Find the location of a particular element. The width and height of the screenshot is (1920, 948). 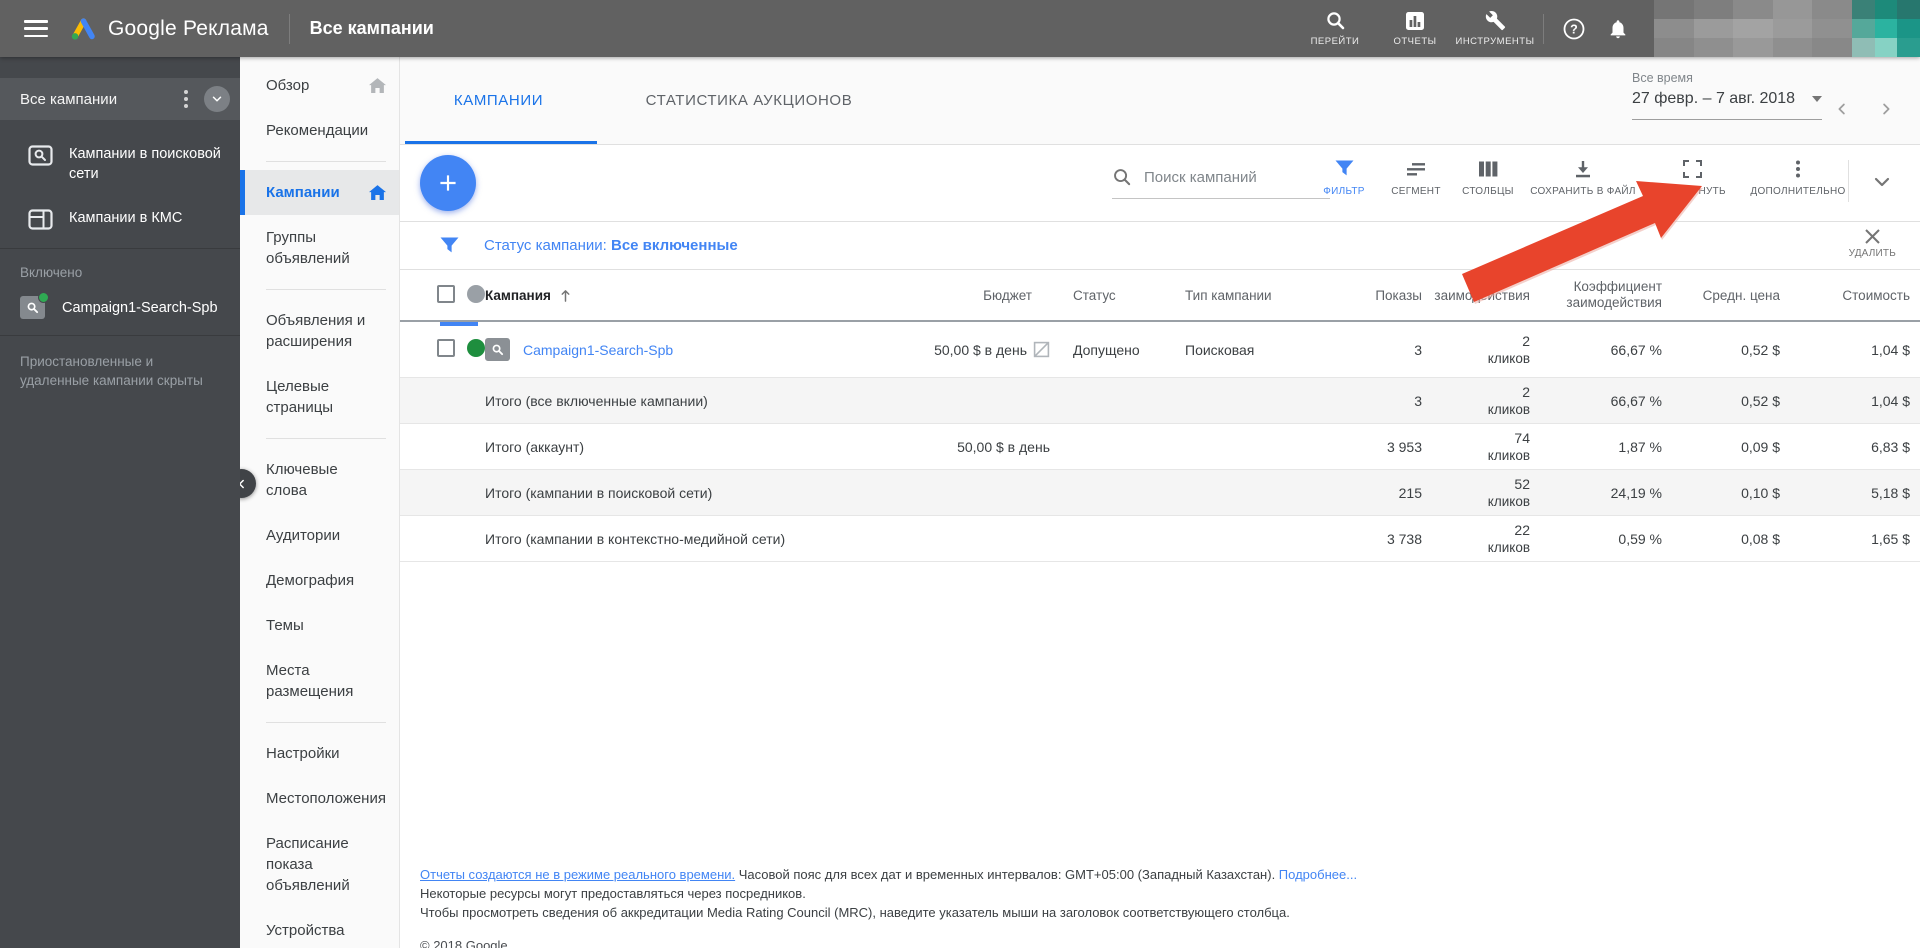

remove-filter-button: УДАЛИТЬ is located at coordinates (1872, 243).